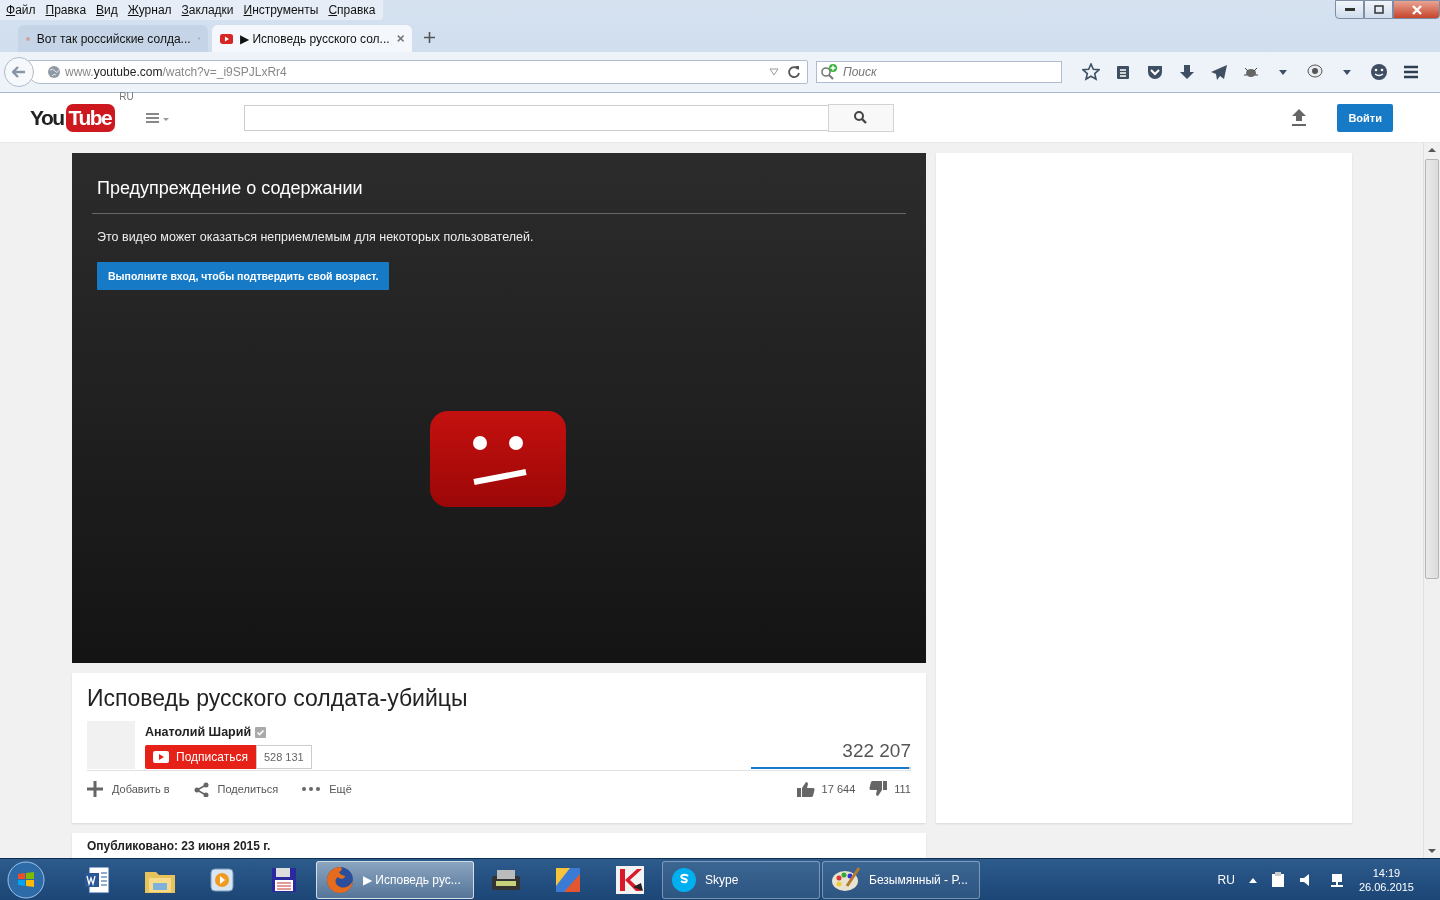  What do you see at coordinates (1432, 851) in the screenshot?
I see `arrow-down-icon` at bounding box center [1432, 851].